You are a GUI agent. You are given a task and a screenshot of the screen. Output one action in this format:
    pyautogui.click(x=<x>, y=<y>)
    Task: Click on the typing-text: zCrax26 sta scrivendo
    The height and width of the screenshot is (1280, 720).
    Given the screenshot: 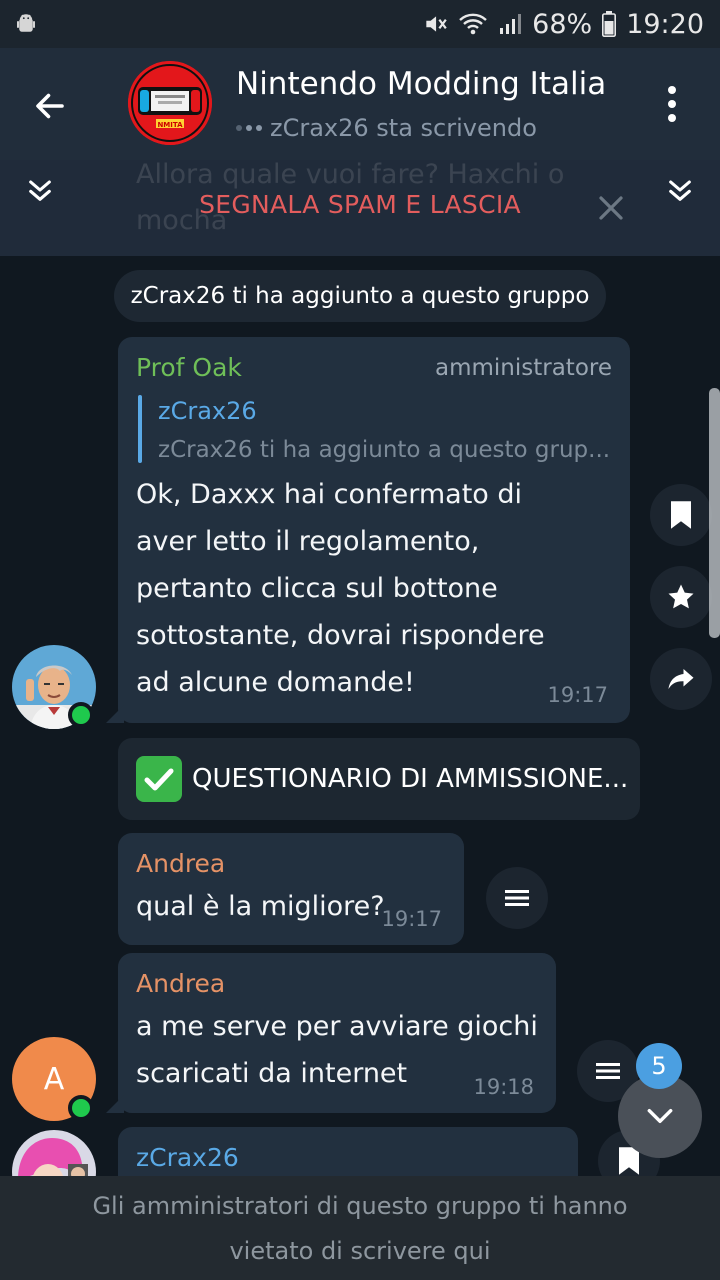 What is the action you would take?
    pyautogui.click(x=403, y=128)
    